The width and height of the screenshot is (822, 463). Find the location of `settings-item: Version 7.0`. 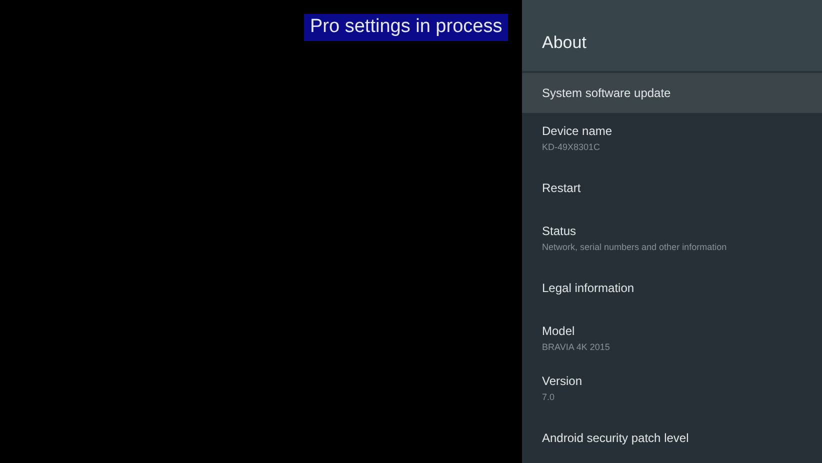

settings-item: Version 7.0 is located at coordinates (672, 388).